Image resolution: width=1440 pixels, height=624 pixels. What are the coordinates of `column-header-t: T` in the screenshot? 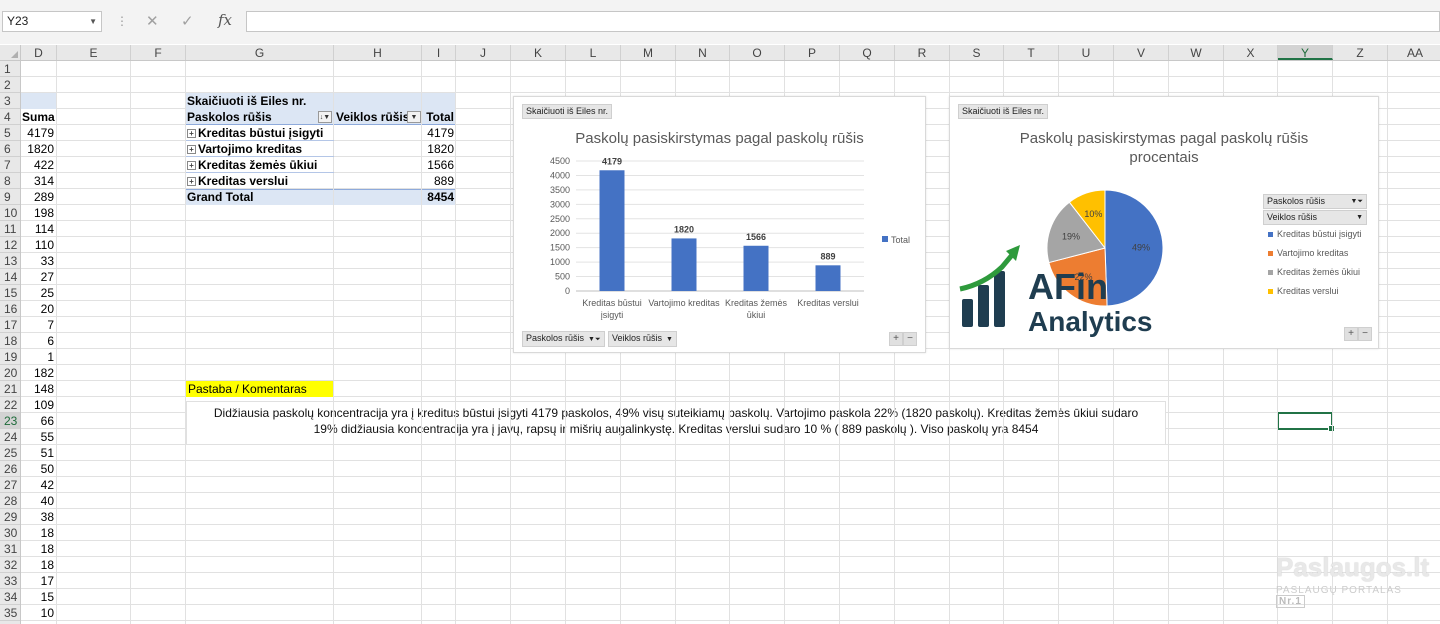 It's located at (1031, 52).